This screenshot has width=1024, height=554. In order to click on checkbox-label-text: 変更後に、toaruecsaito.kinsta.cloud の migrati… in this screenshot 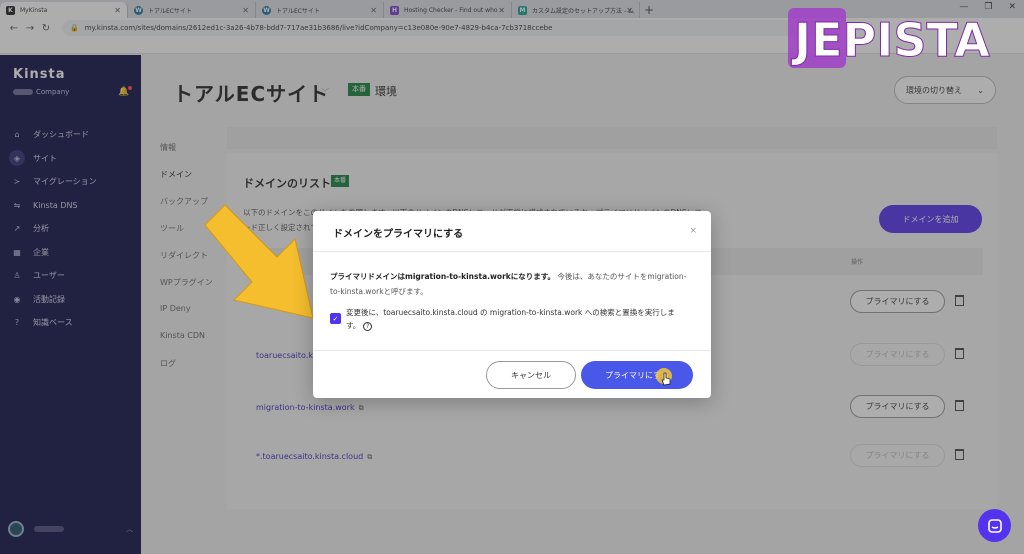, I will do `click(510, 319)`.